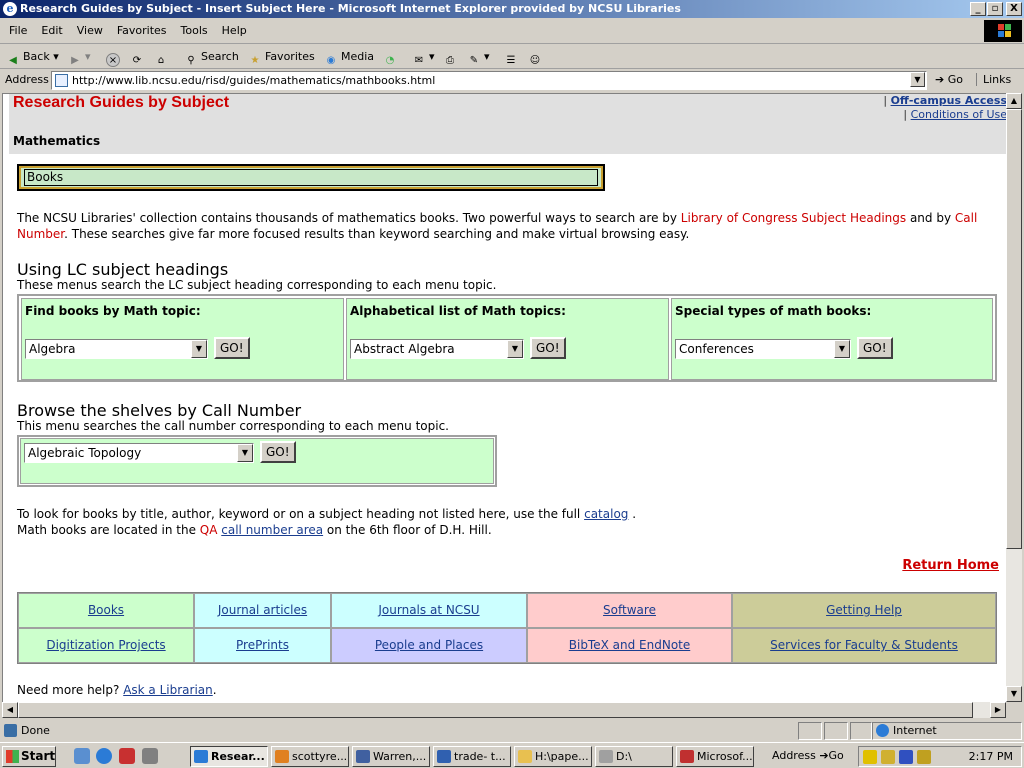  I want to click on offcampus-access-link: Off-campus Access, so click(948, 100).